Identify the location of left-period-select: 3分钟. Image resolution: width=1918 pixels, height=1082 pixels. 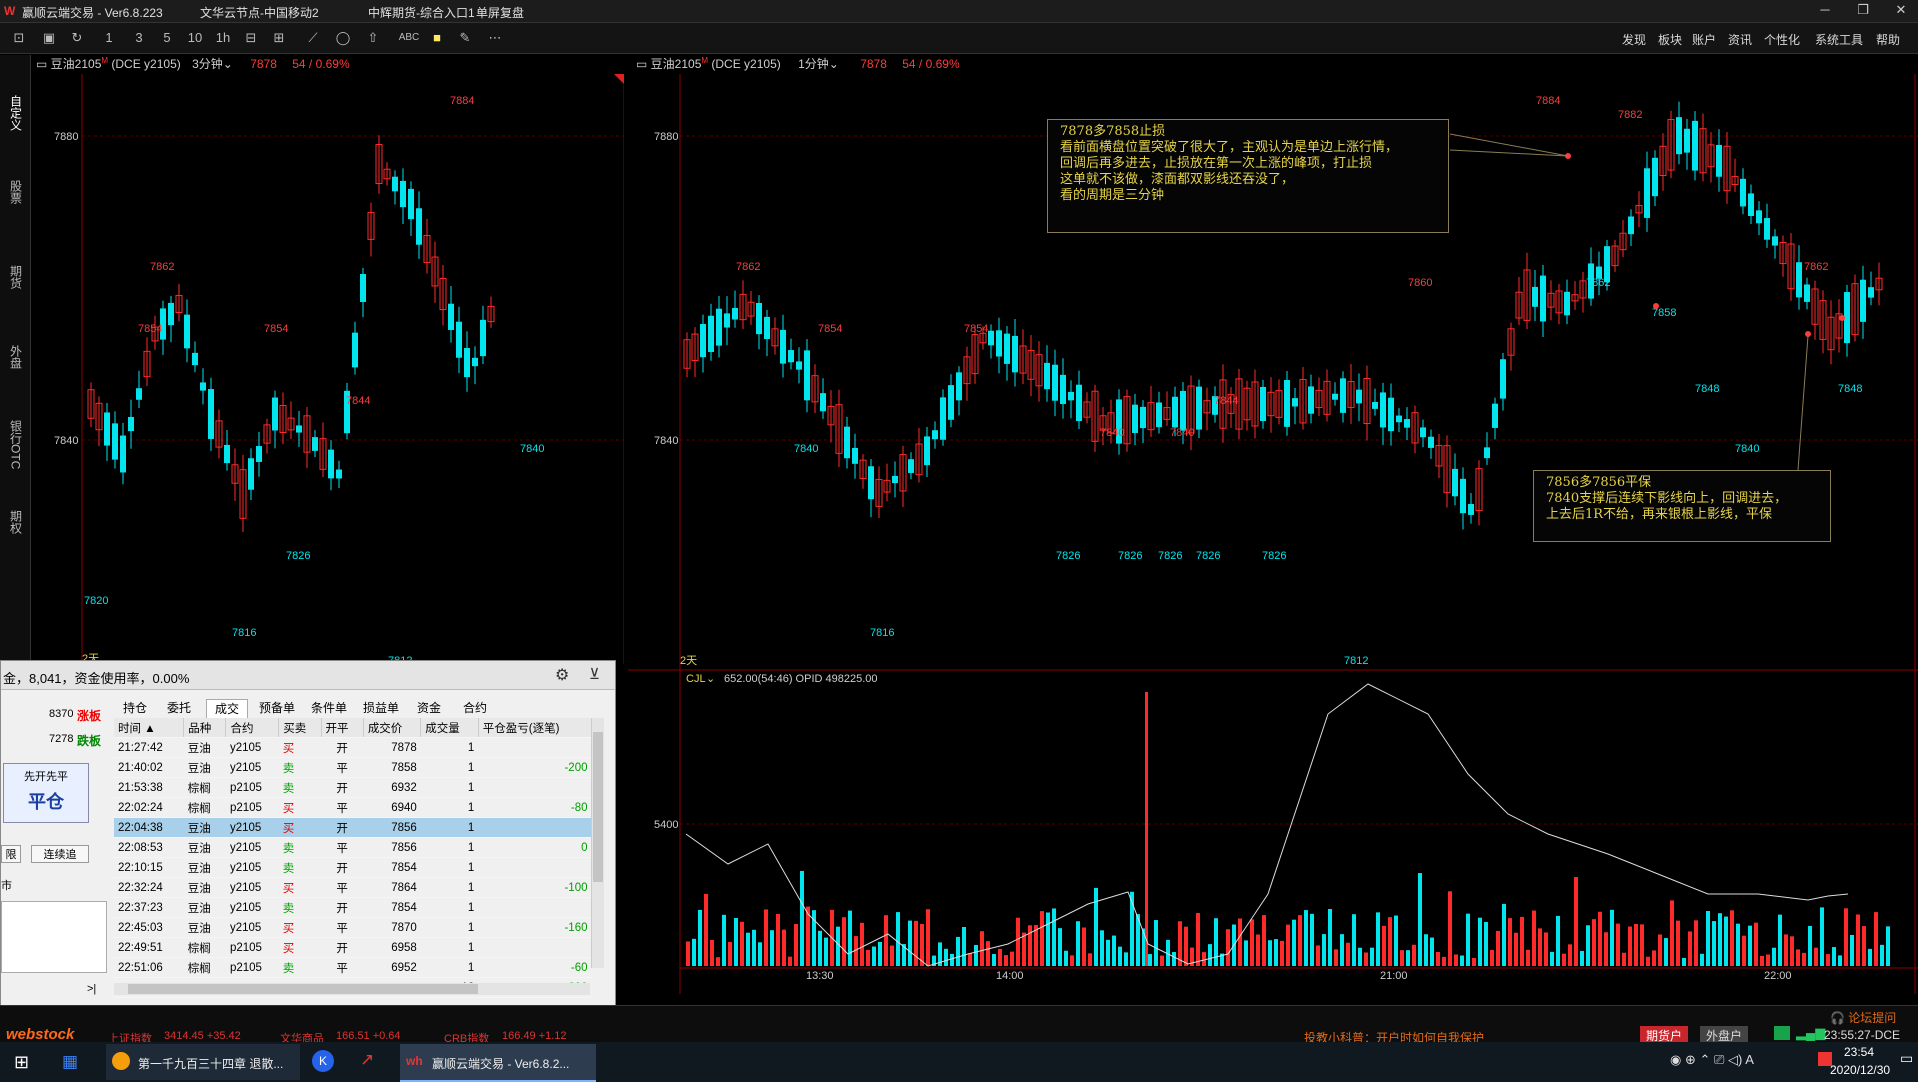
(207, 64).